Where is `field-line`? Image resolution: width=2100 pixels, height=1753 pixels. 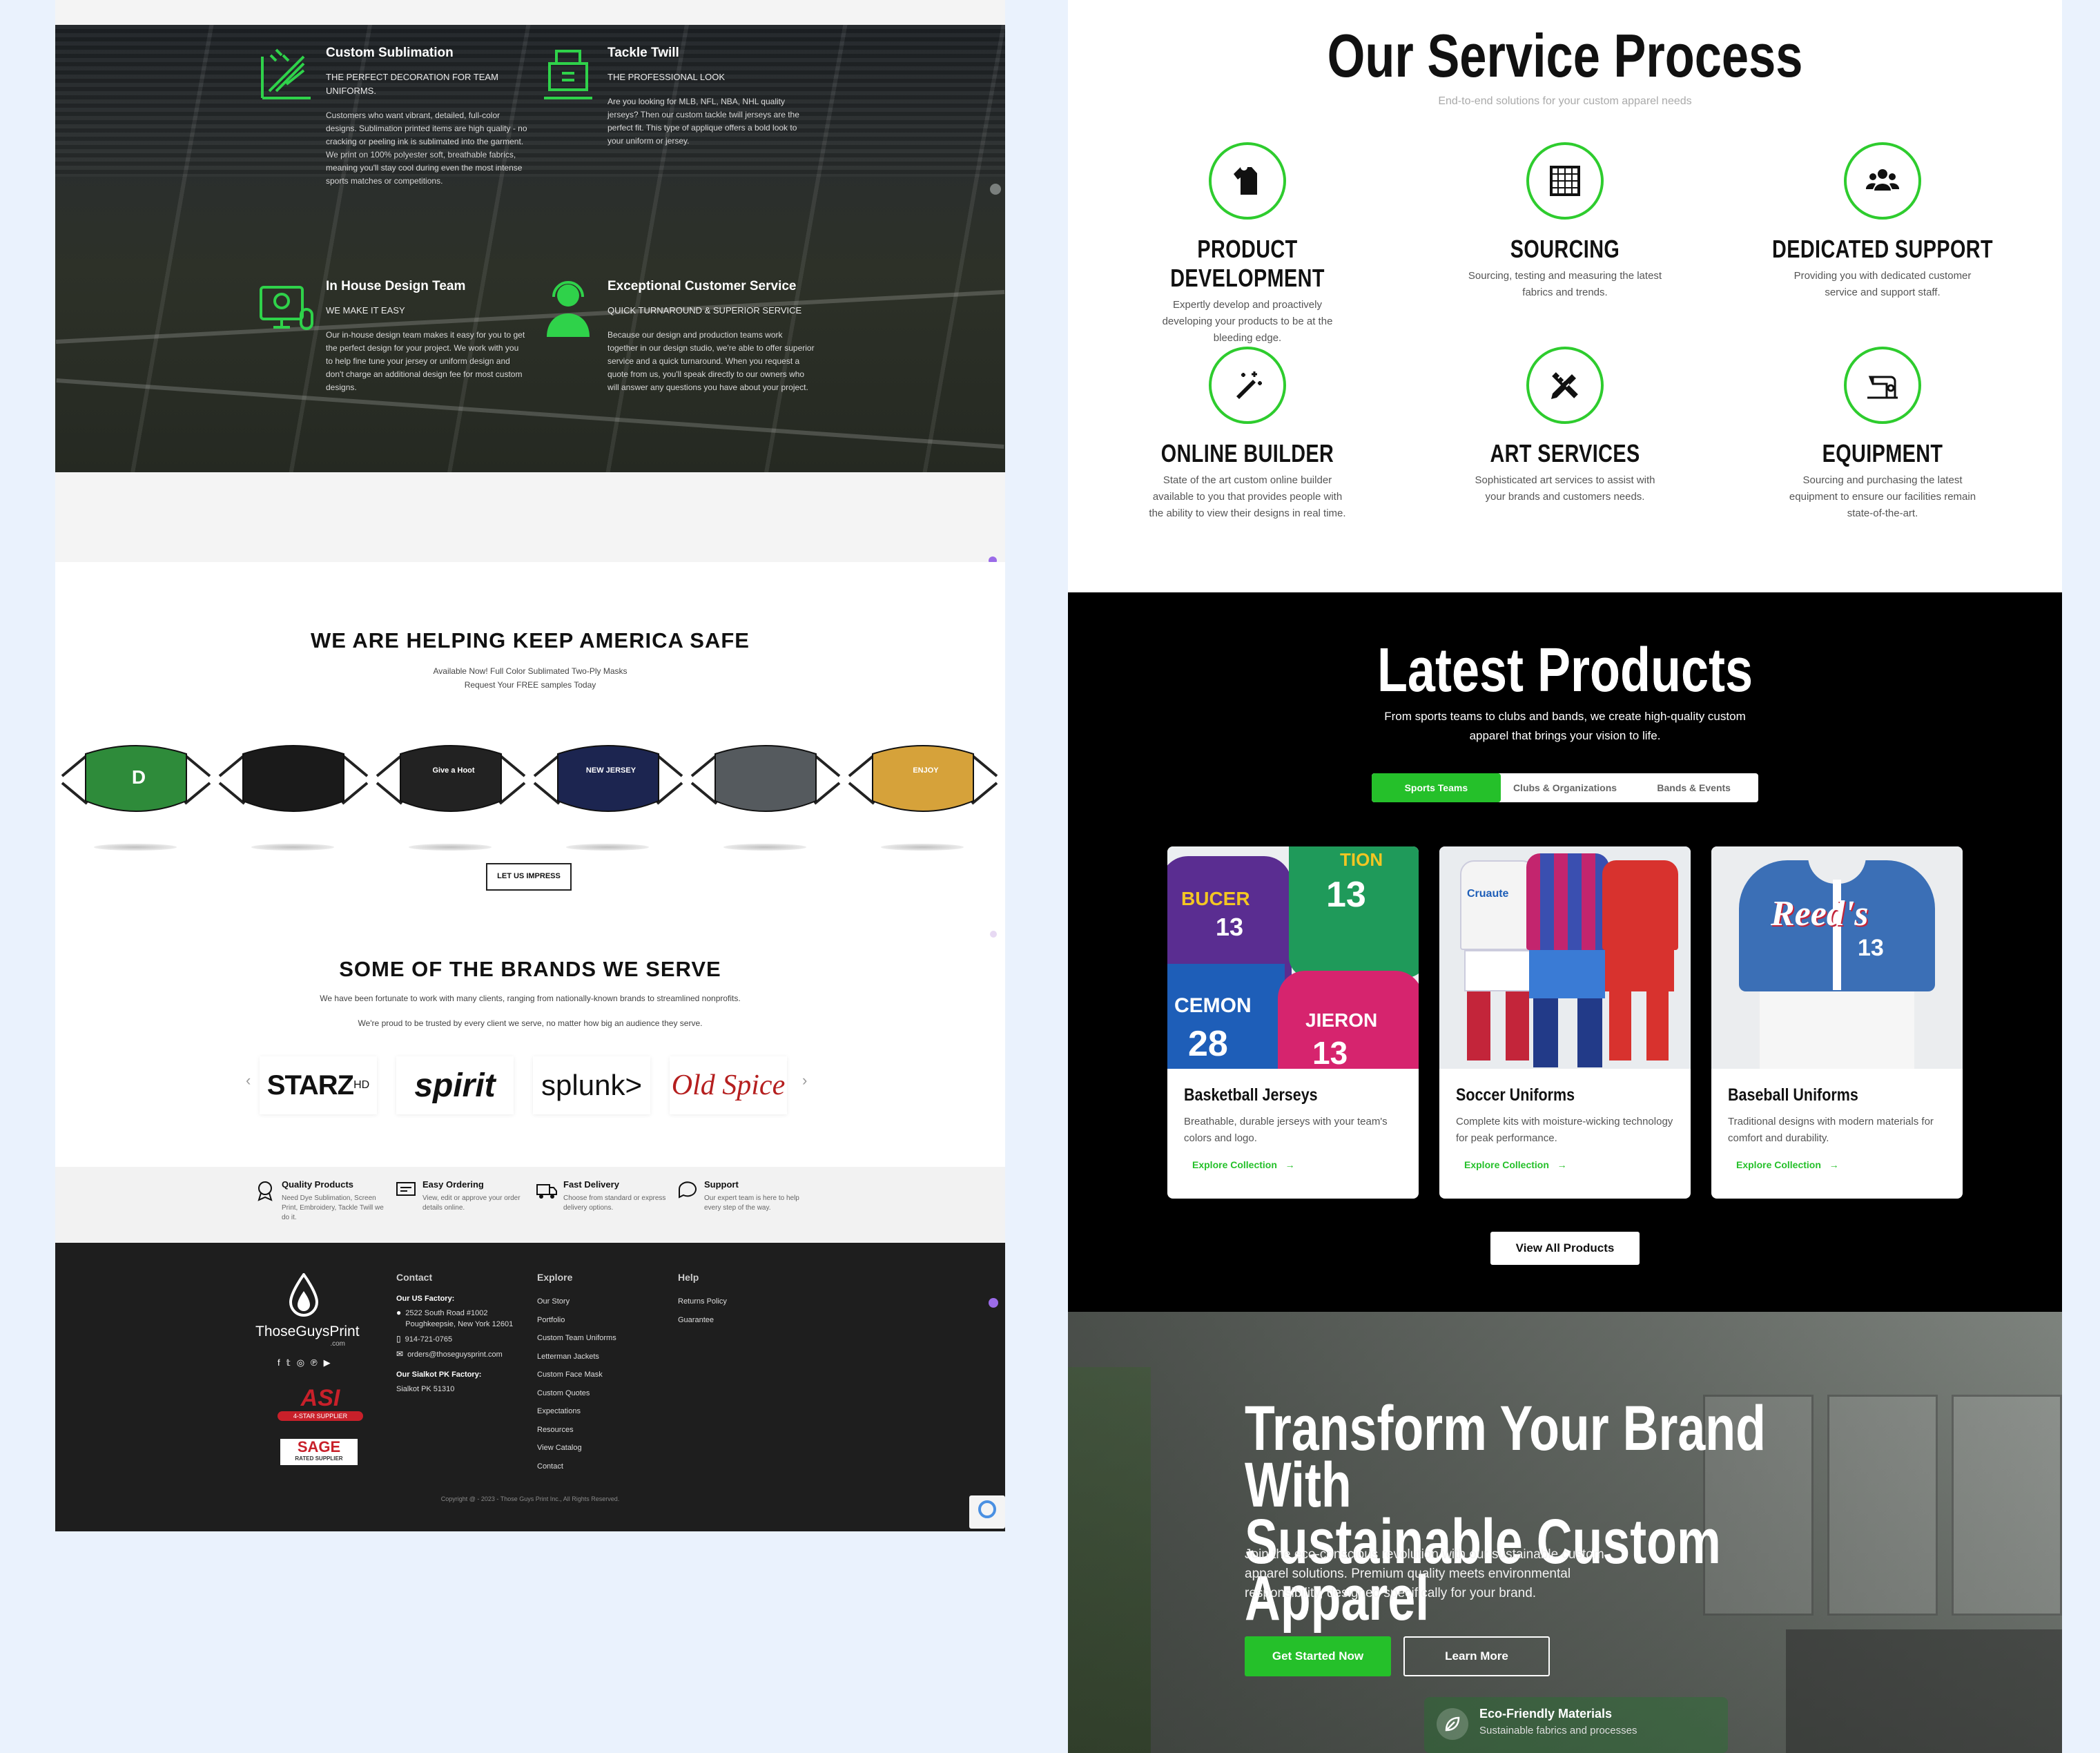
field-line is located at coordinates (530, 413).